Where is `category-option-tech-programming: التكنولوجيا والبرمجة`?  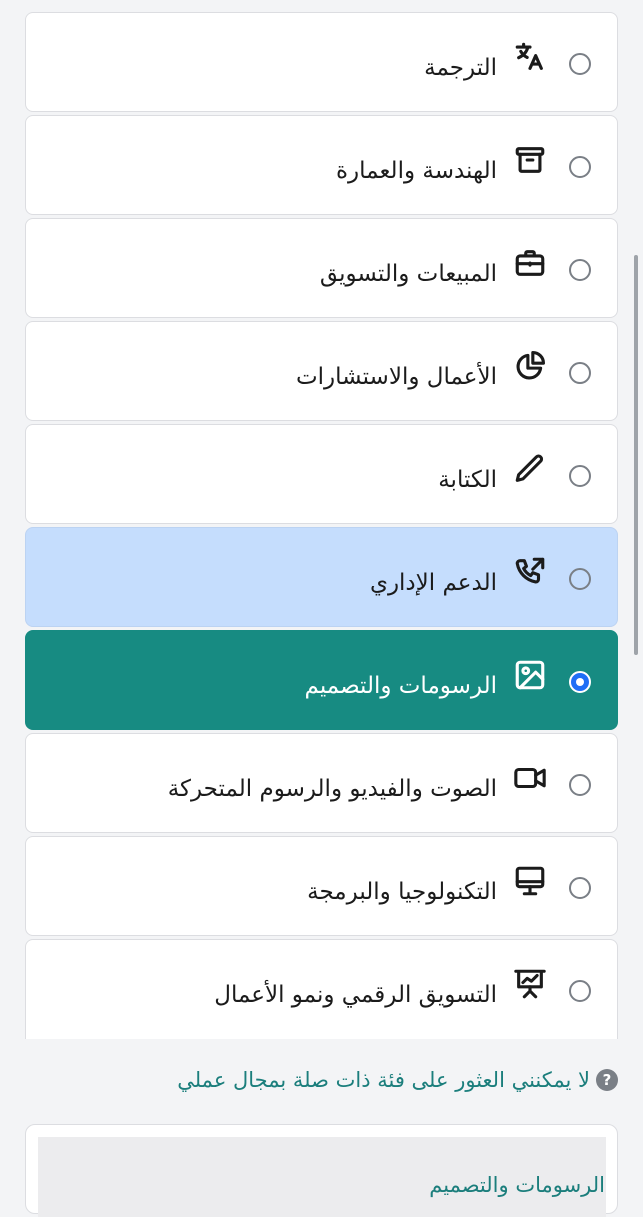
category-option-tech-programming: التكنولوجيا والبرمجة is located at coordinates (321, 886).